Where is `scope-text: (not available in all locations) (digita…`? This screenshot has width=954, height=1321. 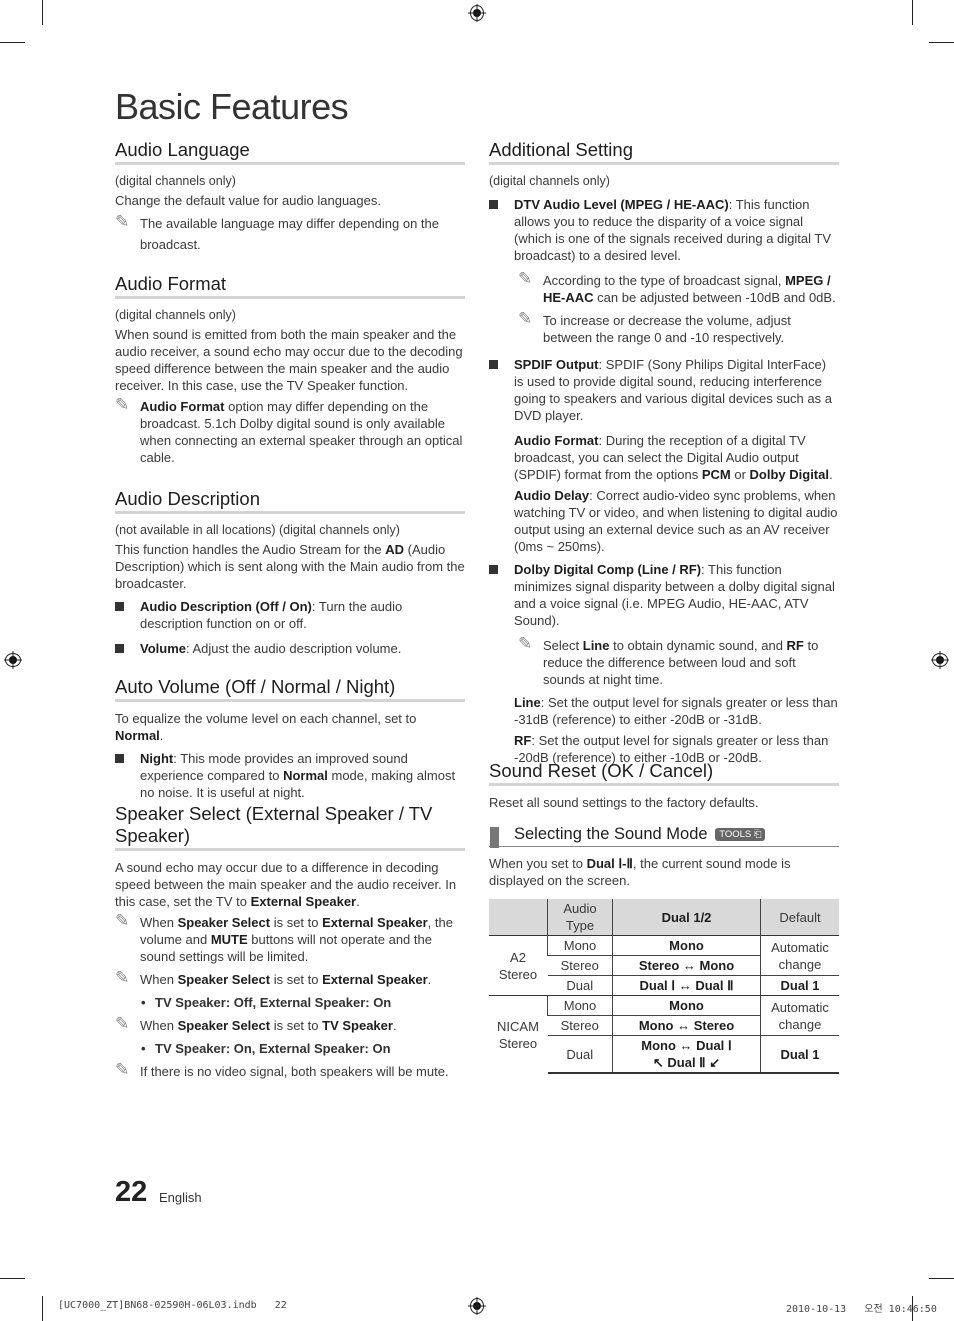 scope-text: (not available in all locations) (digita… is located at coordinates (257, 530).